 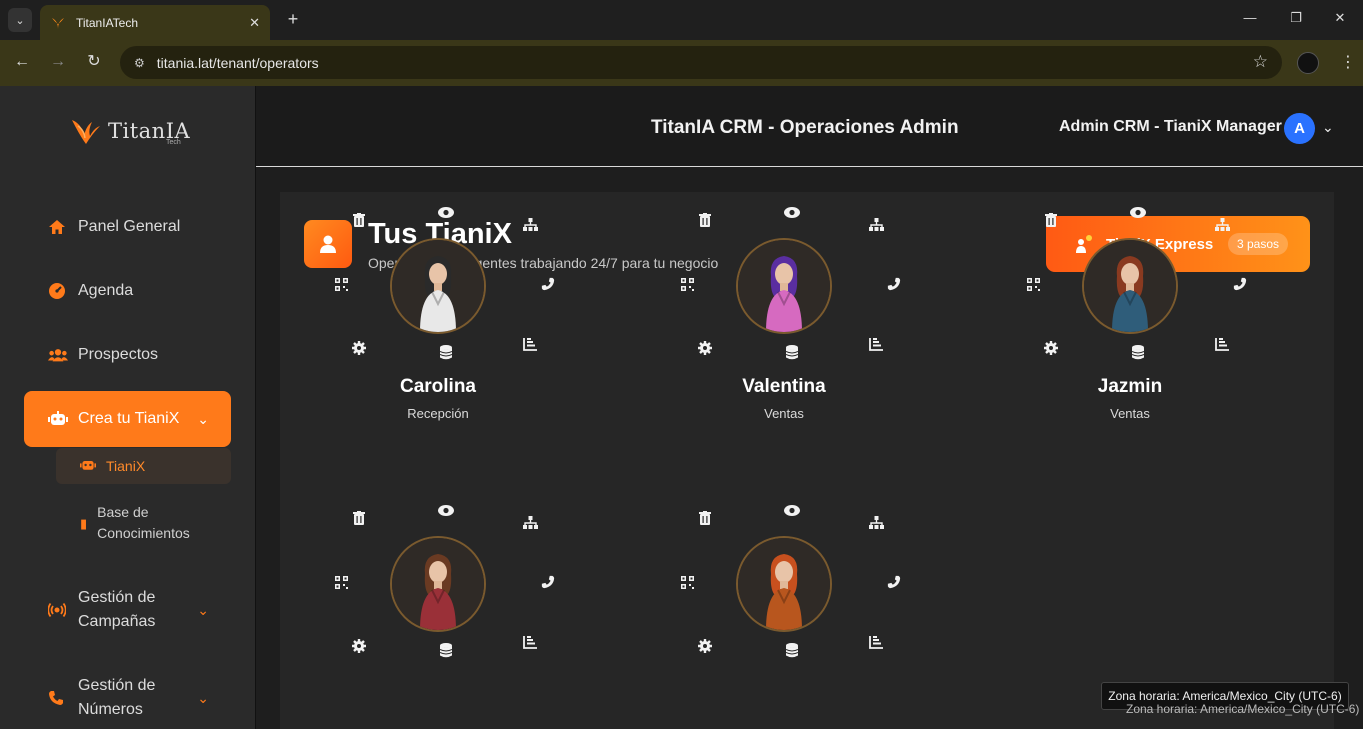 I want to click on address-bar: ⚙ titania.lat/tenant/operators ☆, so click(x=701, y=62).